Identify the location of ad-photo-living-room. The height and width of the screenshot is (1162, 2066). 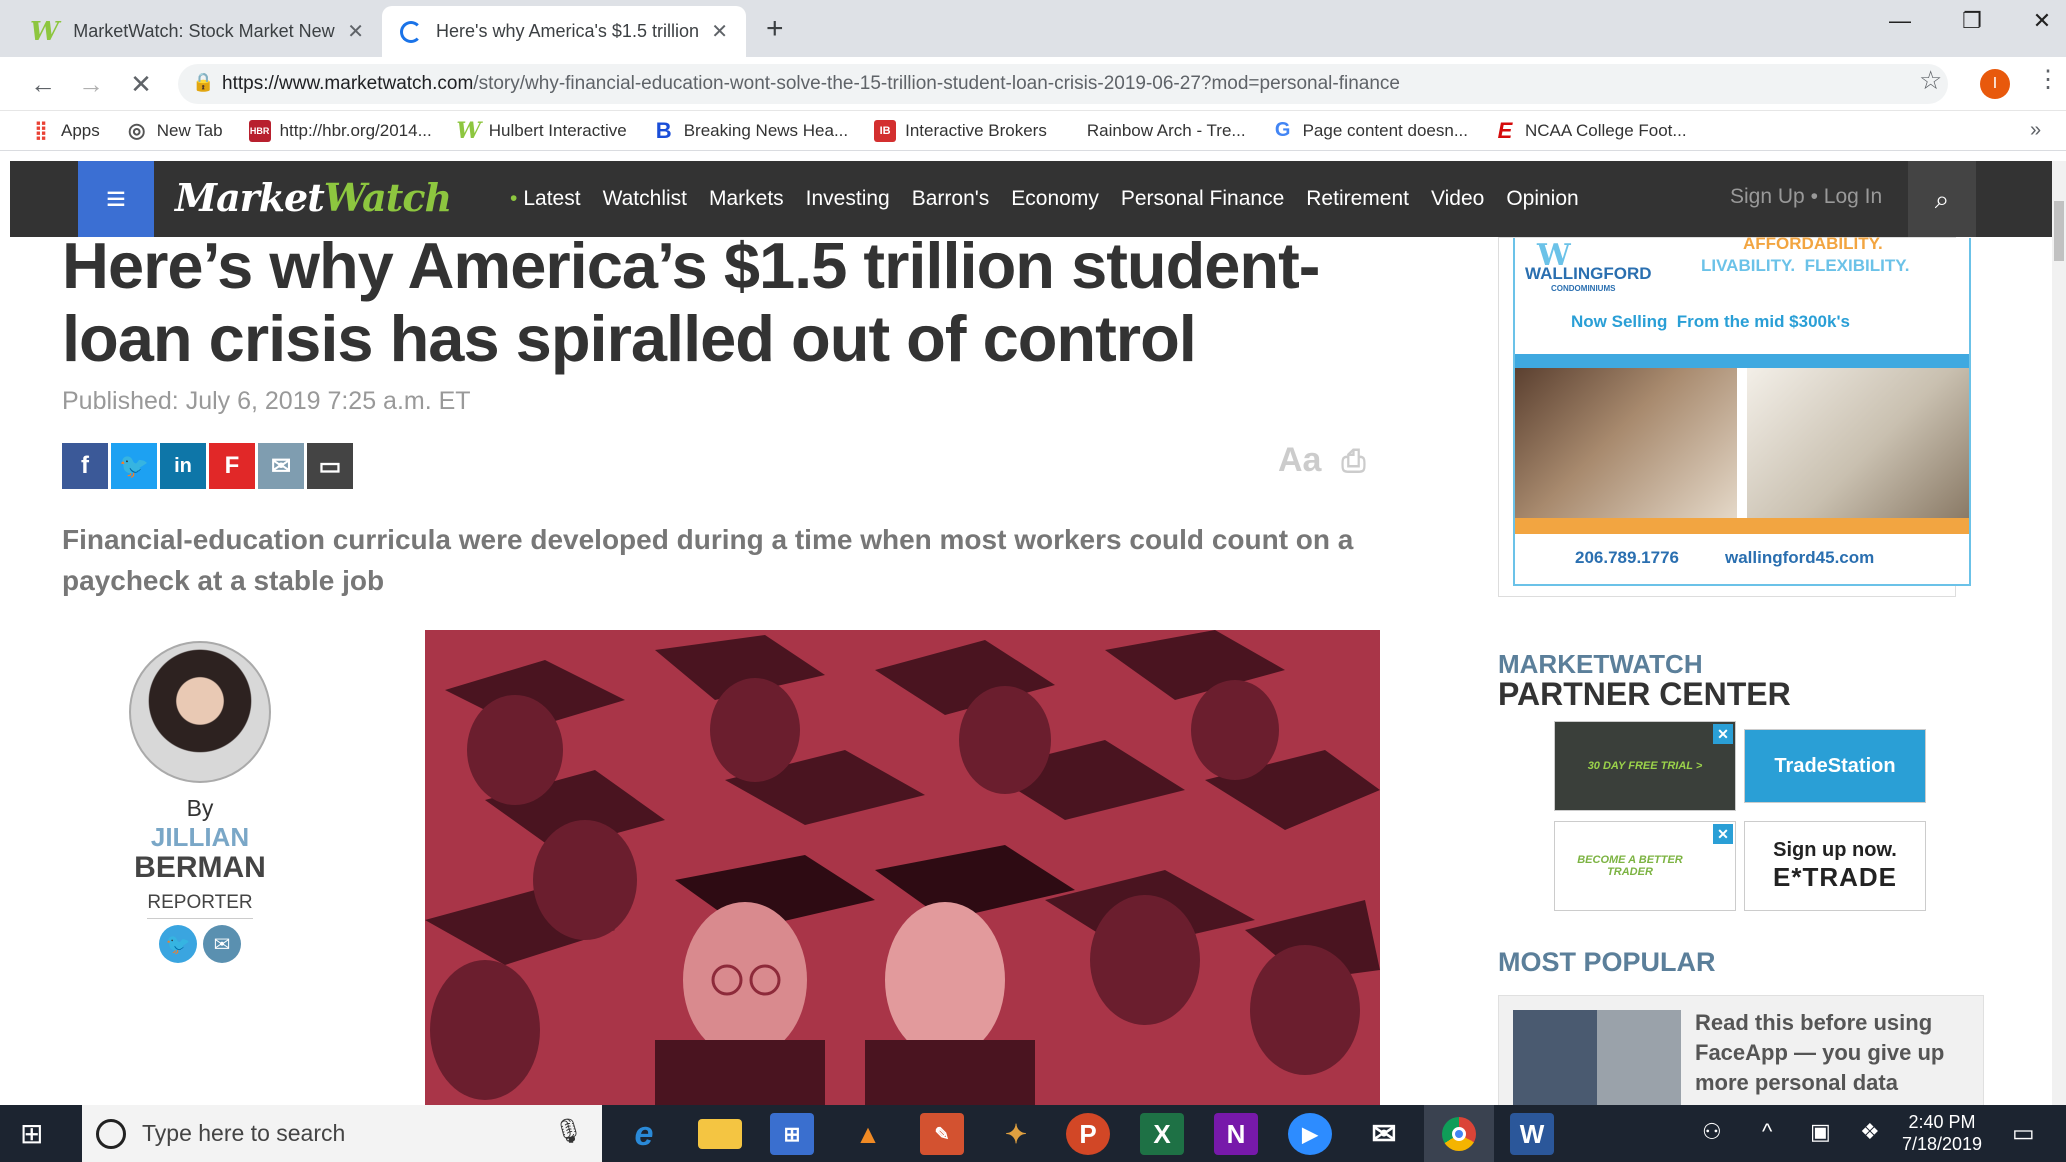
(1858, 443).